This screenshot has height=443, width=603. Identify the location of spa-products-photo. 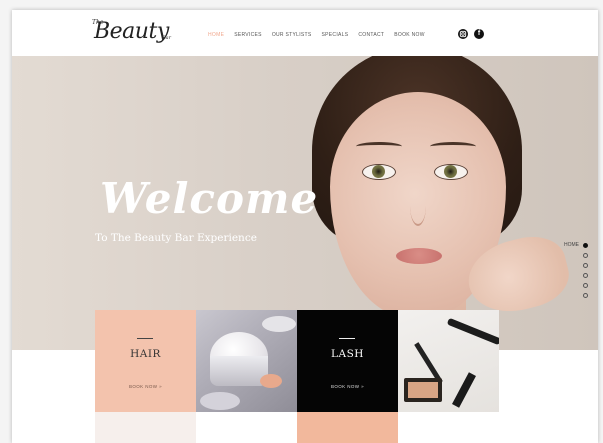
(246, 361).